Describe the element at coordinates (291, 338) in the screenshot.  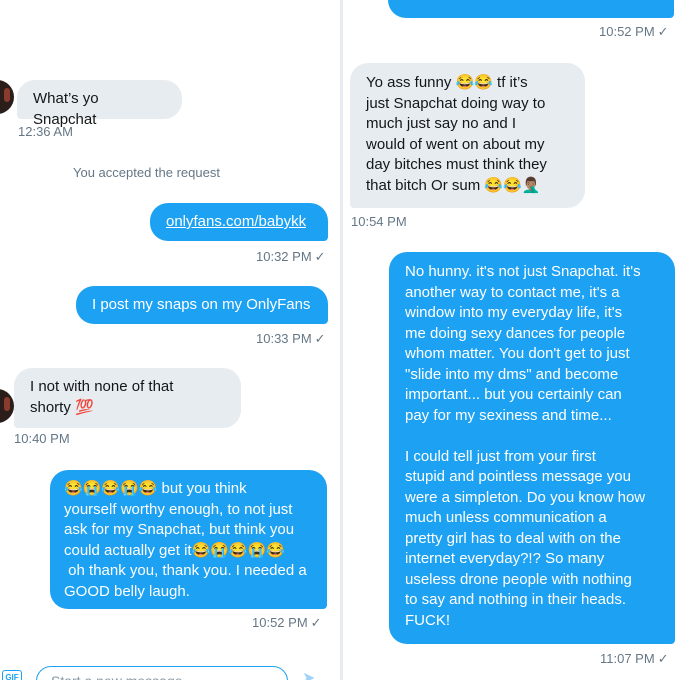
I see `message-timestamp: 10:33 PM ✓` at that location.